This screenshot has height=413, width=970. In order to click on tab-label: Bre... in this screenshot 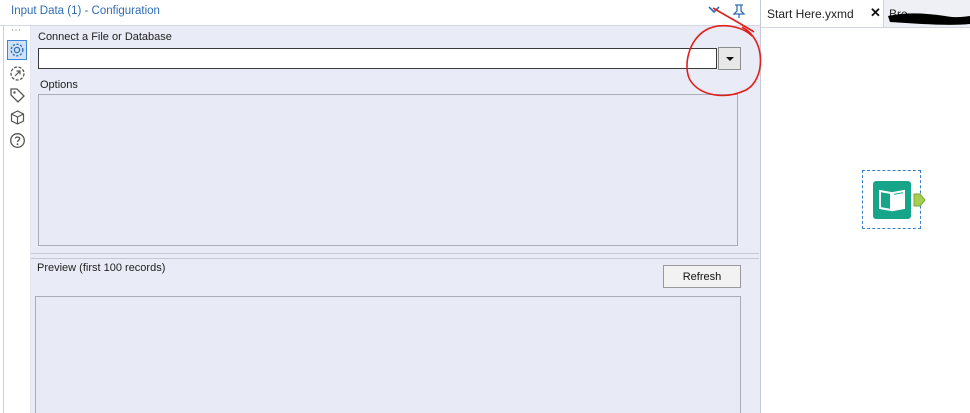, I will do `click(903, 14)`.